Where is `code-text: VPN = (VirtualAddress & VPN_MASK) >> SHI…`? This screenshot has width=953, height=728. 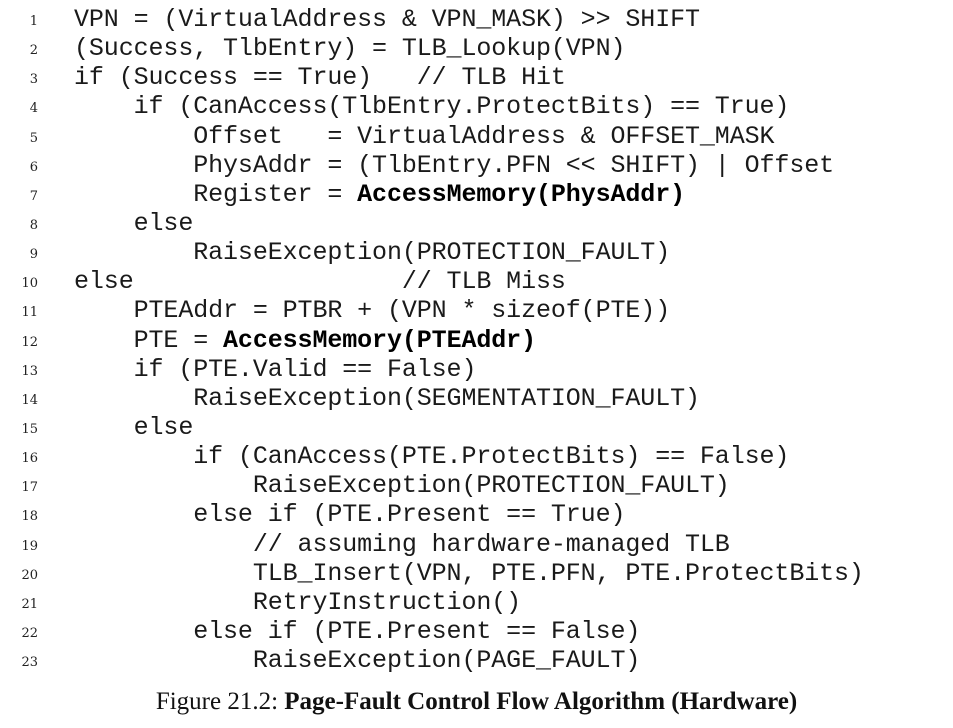
code-text: VPN = (VirtualAddress & VPN_MASK) >> SHI… is located at coordinates (387, 19).